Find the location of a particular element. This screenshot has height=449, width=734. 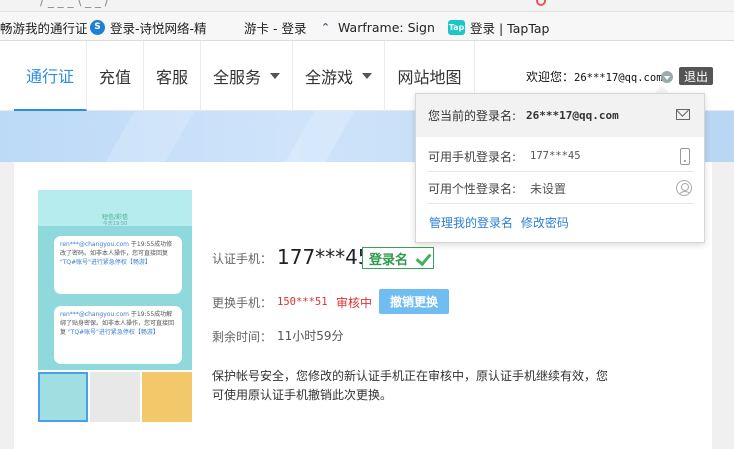

change-phone-label: 更换手机： is located at coordinates (242, 303).